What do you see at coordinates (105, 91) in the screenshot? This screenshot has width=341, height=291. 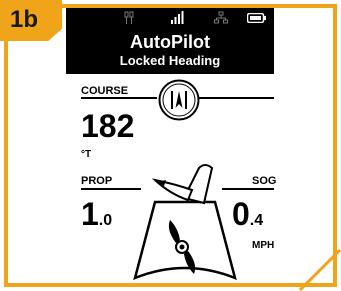 I see `course-label: COURSE` at bounding box center [105, 91].